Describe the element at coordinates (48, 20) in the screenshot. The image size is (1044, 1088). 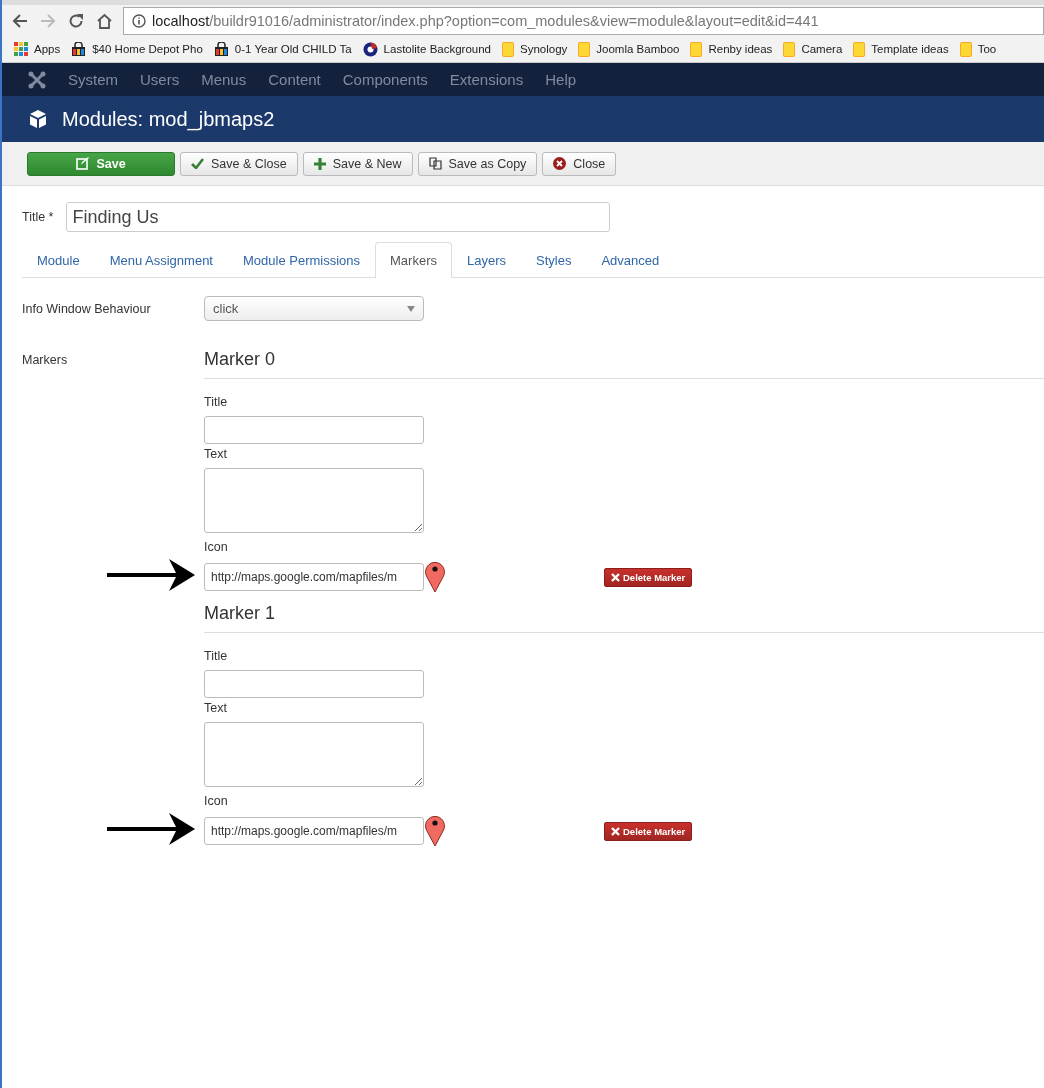
I see `forward-icon` at that location.